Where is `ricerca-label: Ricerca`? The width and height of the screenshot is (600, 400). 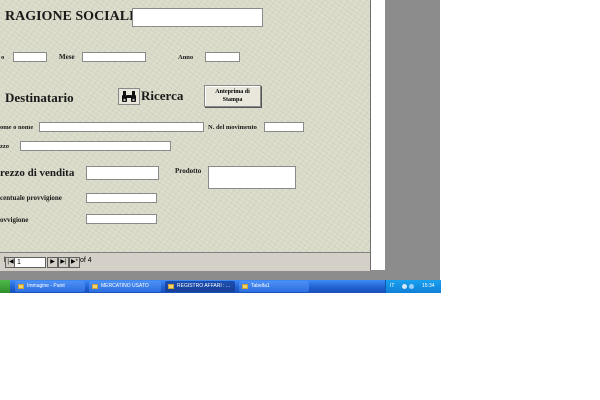
ricerca-label: Ricerca is located at coordinates (162, 96).